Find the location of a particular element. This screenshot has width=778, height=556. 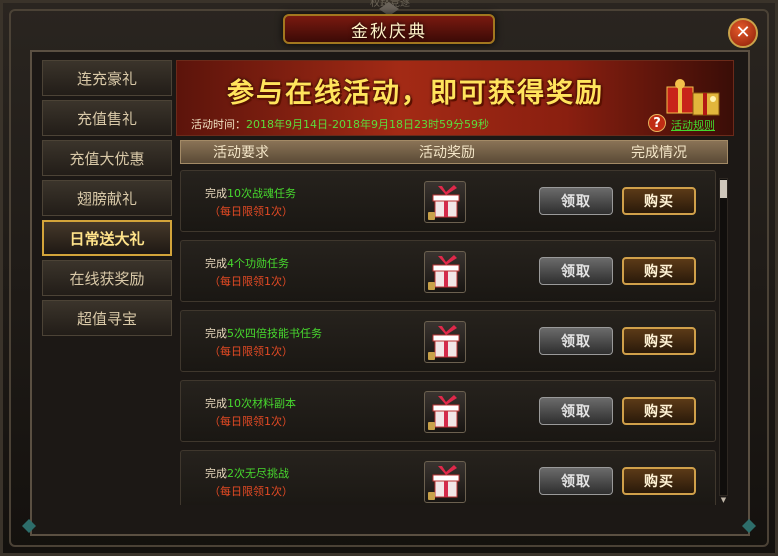

sidebar: 连充豪礼 充值售礼 充值大优惠 翅膀献礼 日常送大礼 在线获奖励 超值寻宝 is located at coordinates (108, 200).